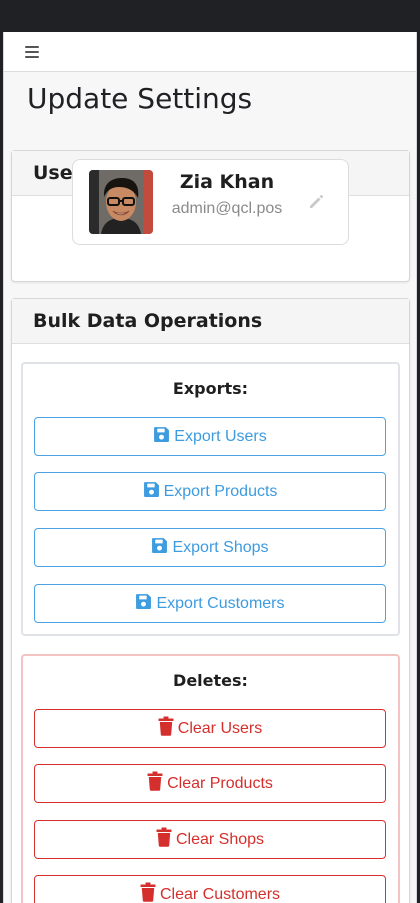  I want to click on page-title: Update Settings, so click(140, 98).